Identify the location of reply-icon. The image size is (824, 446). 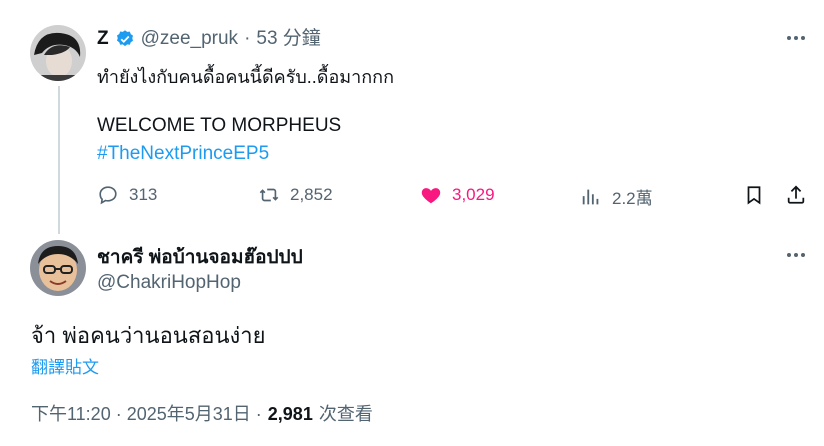
(108, 195).